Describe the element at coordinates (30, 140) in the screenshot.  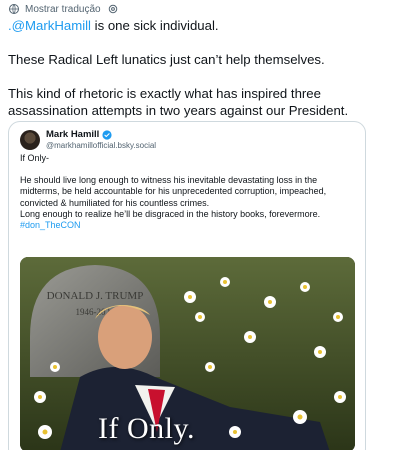
I see `avatar` at that location.